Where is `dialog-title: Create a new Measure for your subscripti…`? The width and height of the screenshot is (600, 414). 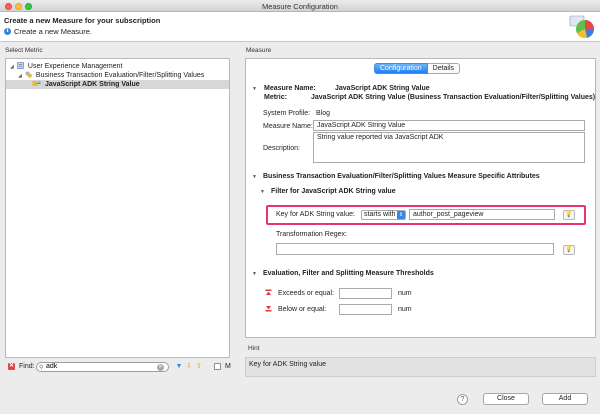
dialog-title: Create a new Measure for your subscripti… is located at coordinates (82, 20).